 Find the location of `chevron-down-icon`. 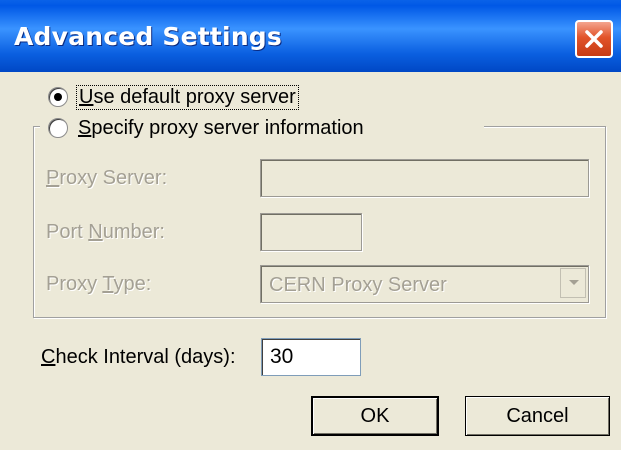

chevron-down-icon is located at coordinates (574, 282).